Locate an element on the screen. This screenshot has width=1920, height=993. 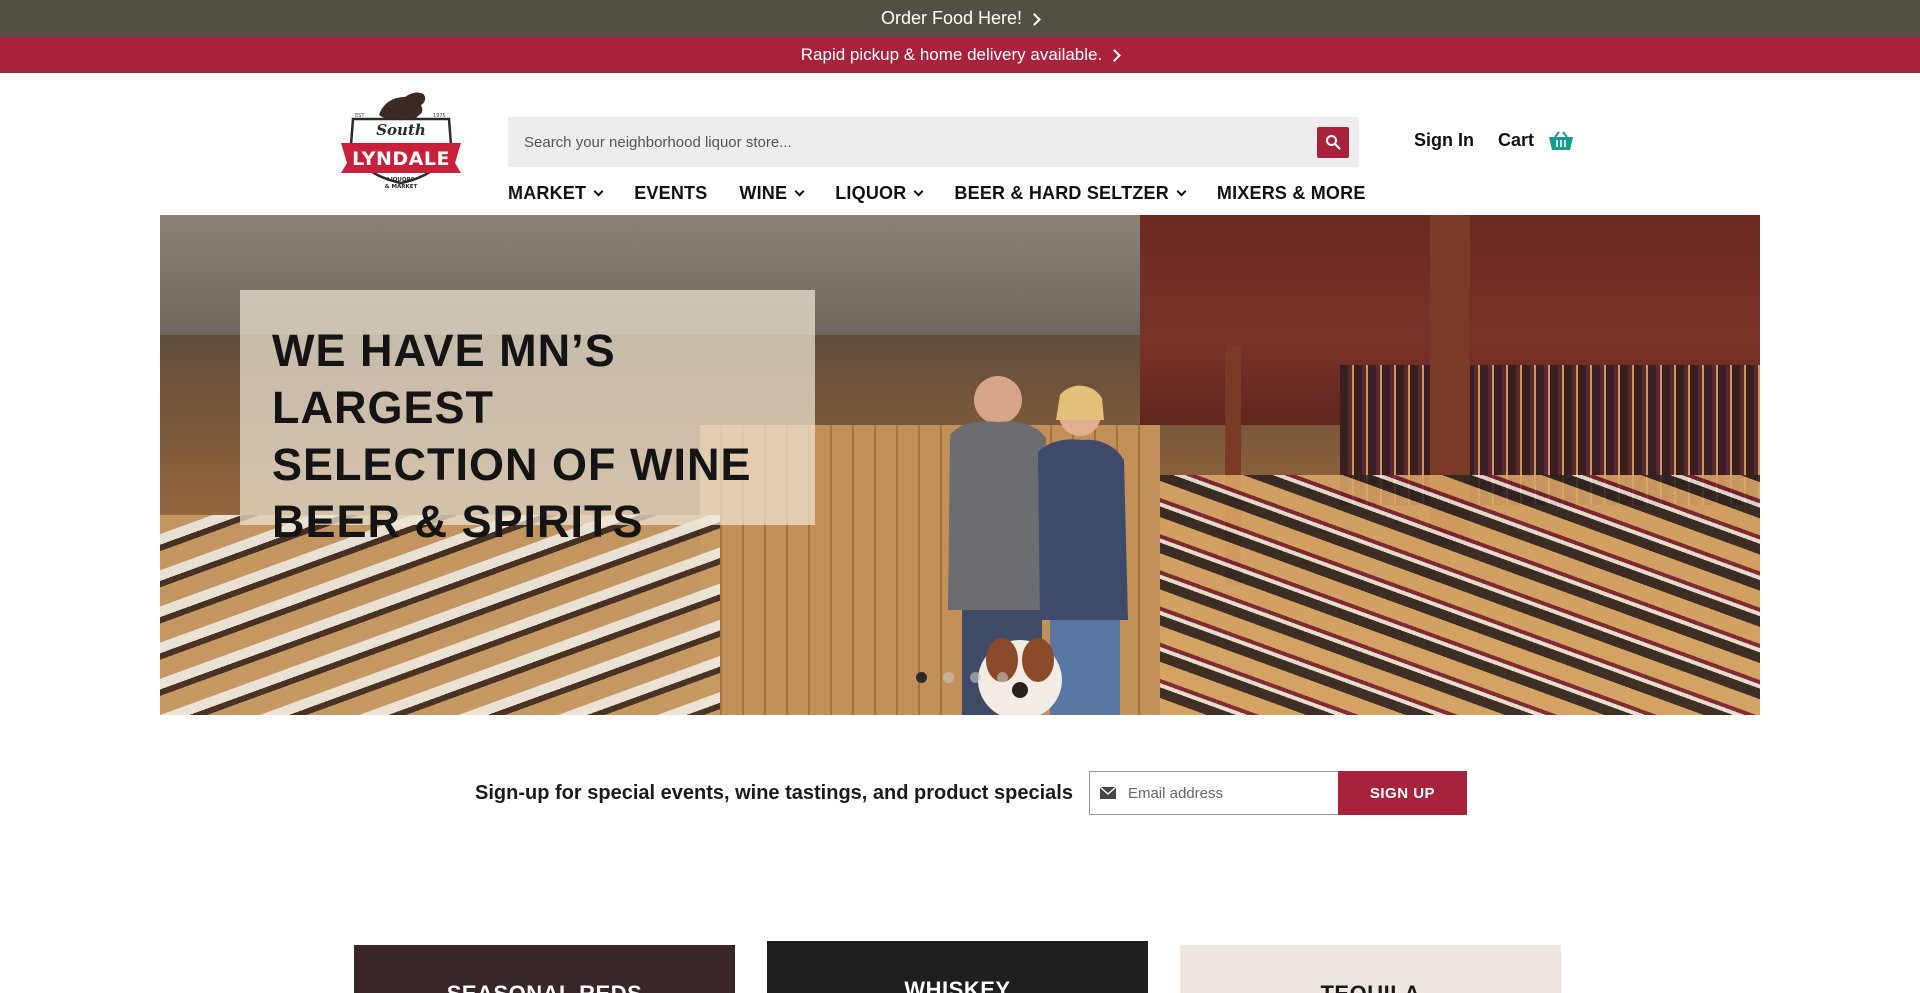
carousel-dots is located at coordinates (970, 677).